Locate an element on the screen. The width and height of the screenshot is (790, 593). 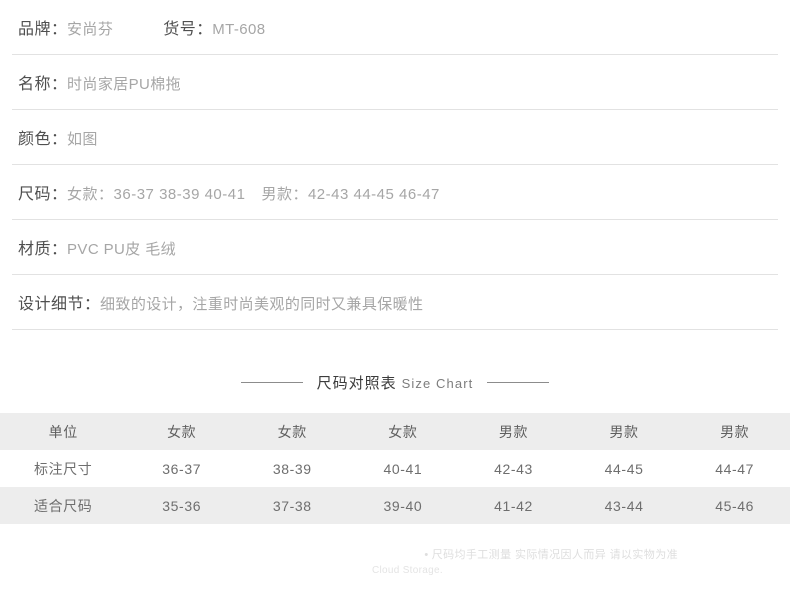
spec-colon-item-number: ： is located at coordinates (204, 29).